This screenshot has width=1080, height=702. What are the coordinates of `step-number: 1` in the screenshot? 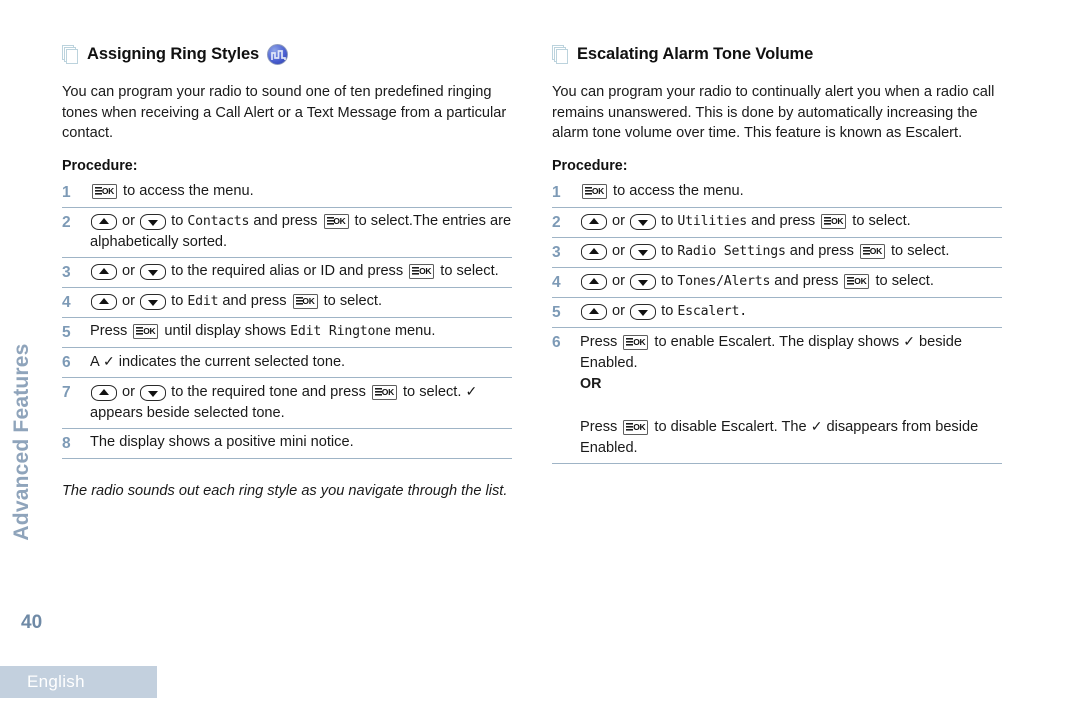 It's located at (556, 192).